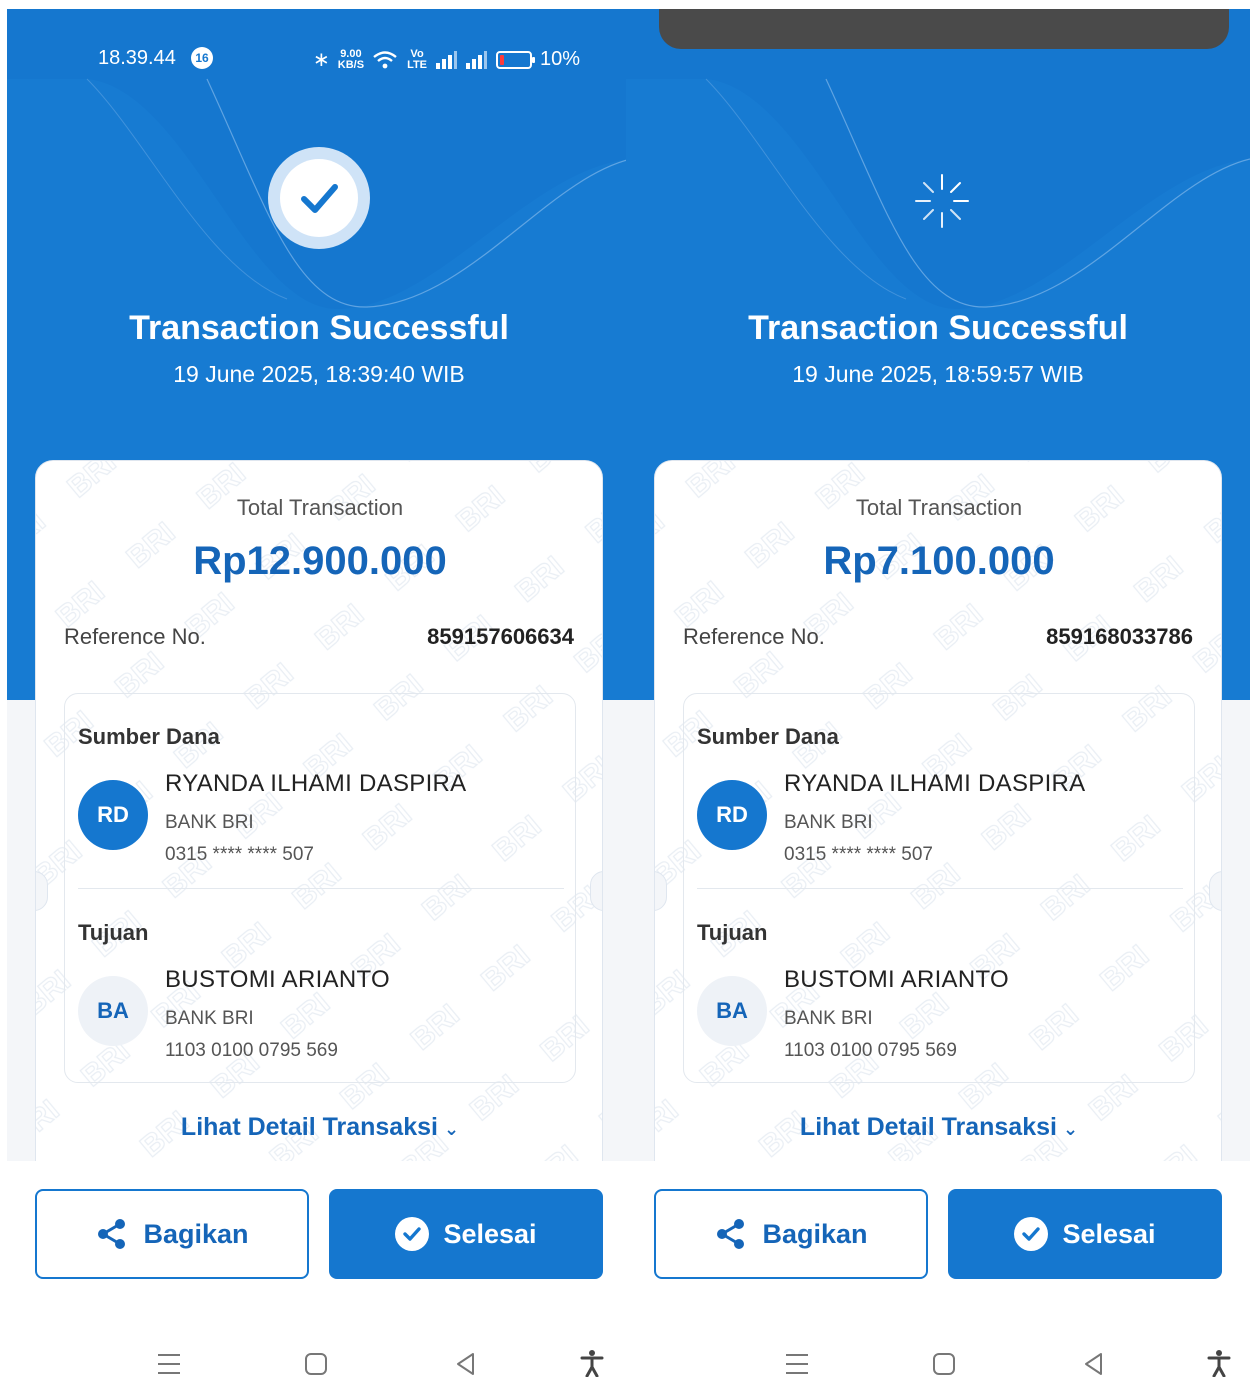 This screenshot has height=1377, width=1250. I want to click on total-transaction-amount: Rp12.900.000, so click(320, 561).